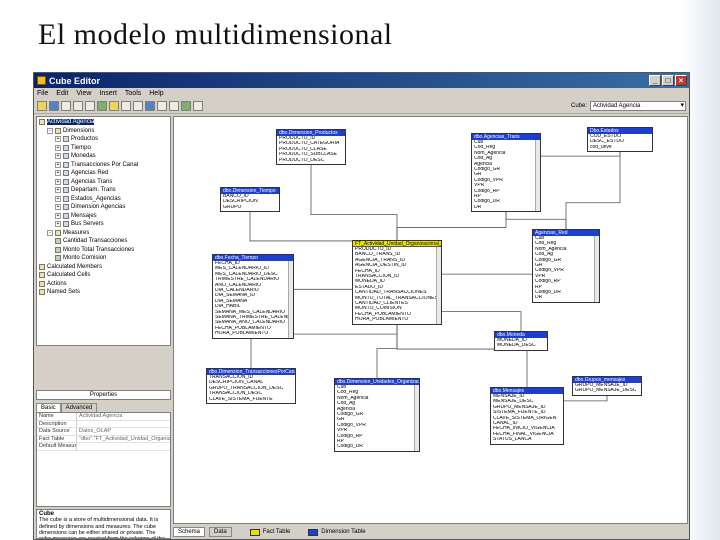 This screenshot has width=720, height=540. What do you see at coordinates (103, 233) in the screenshot?
I see `tree-node: - Measures` at bounding box center [103, 233].